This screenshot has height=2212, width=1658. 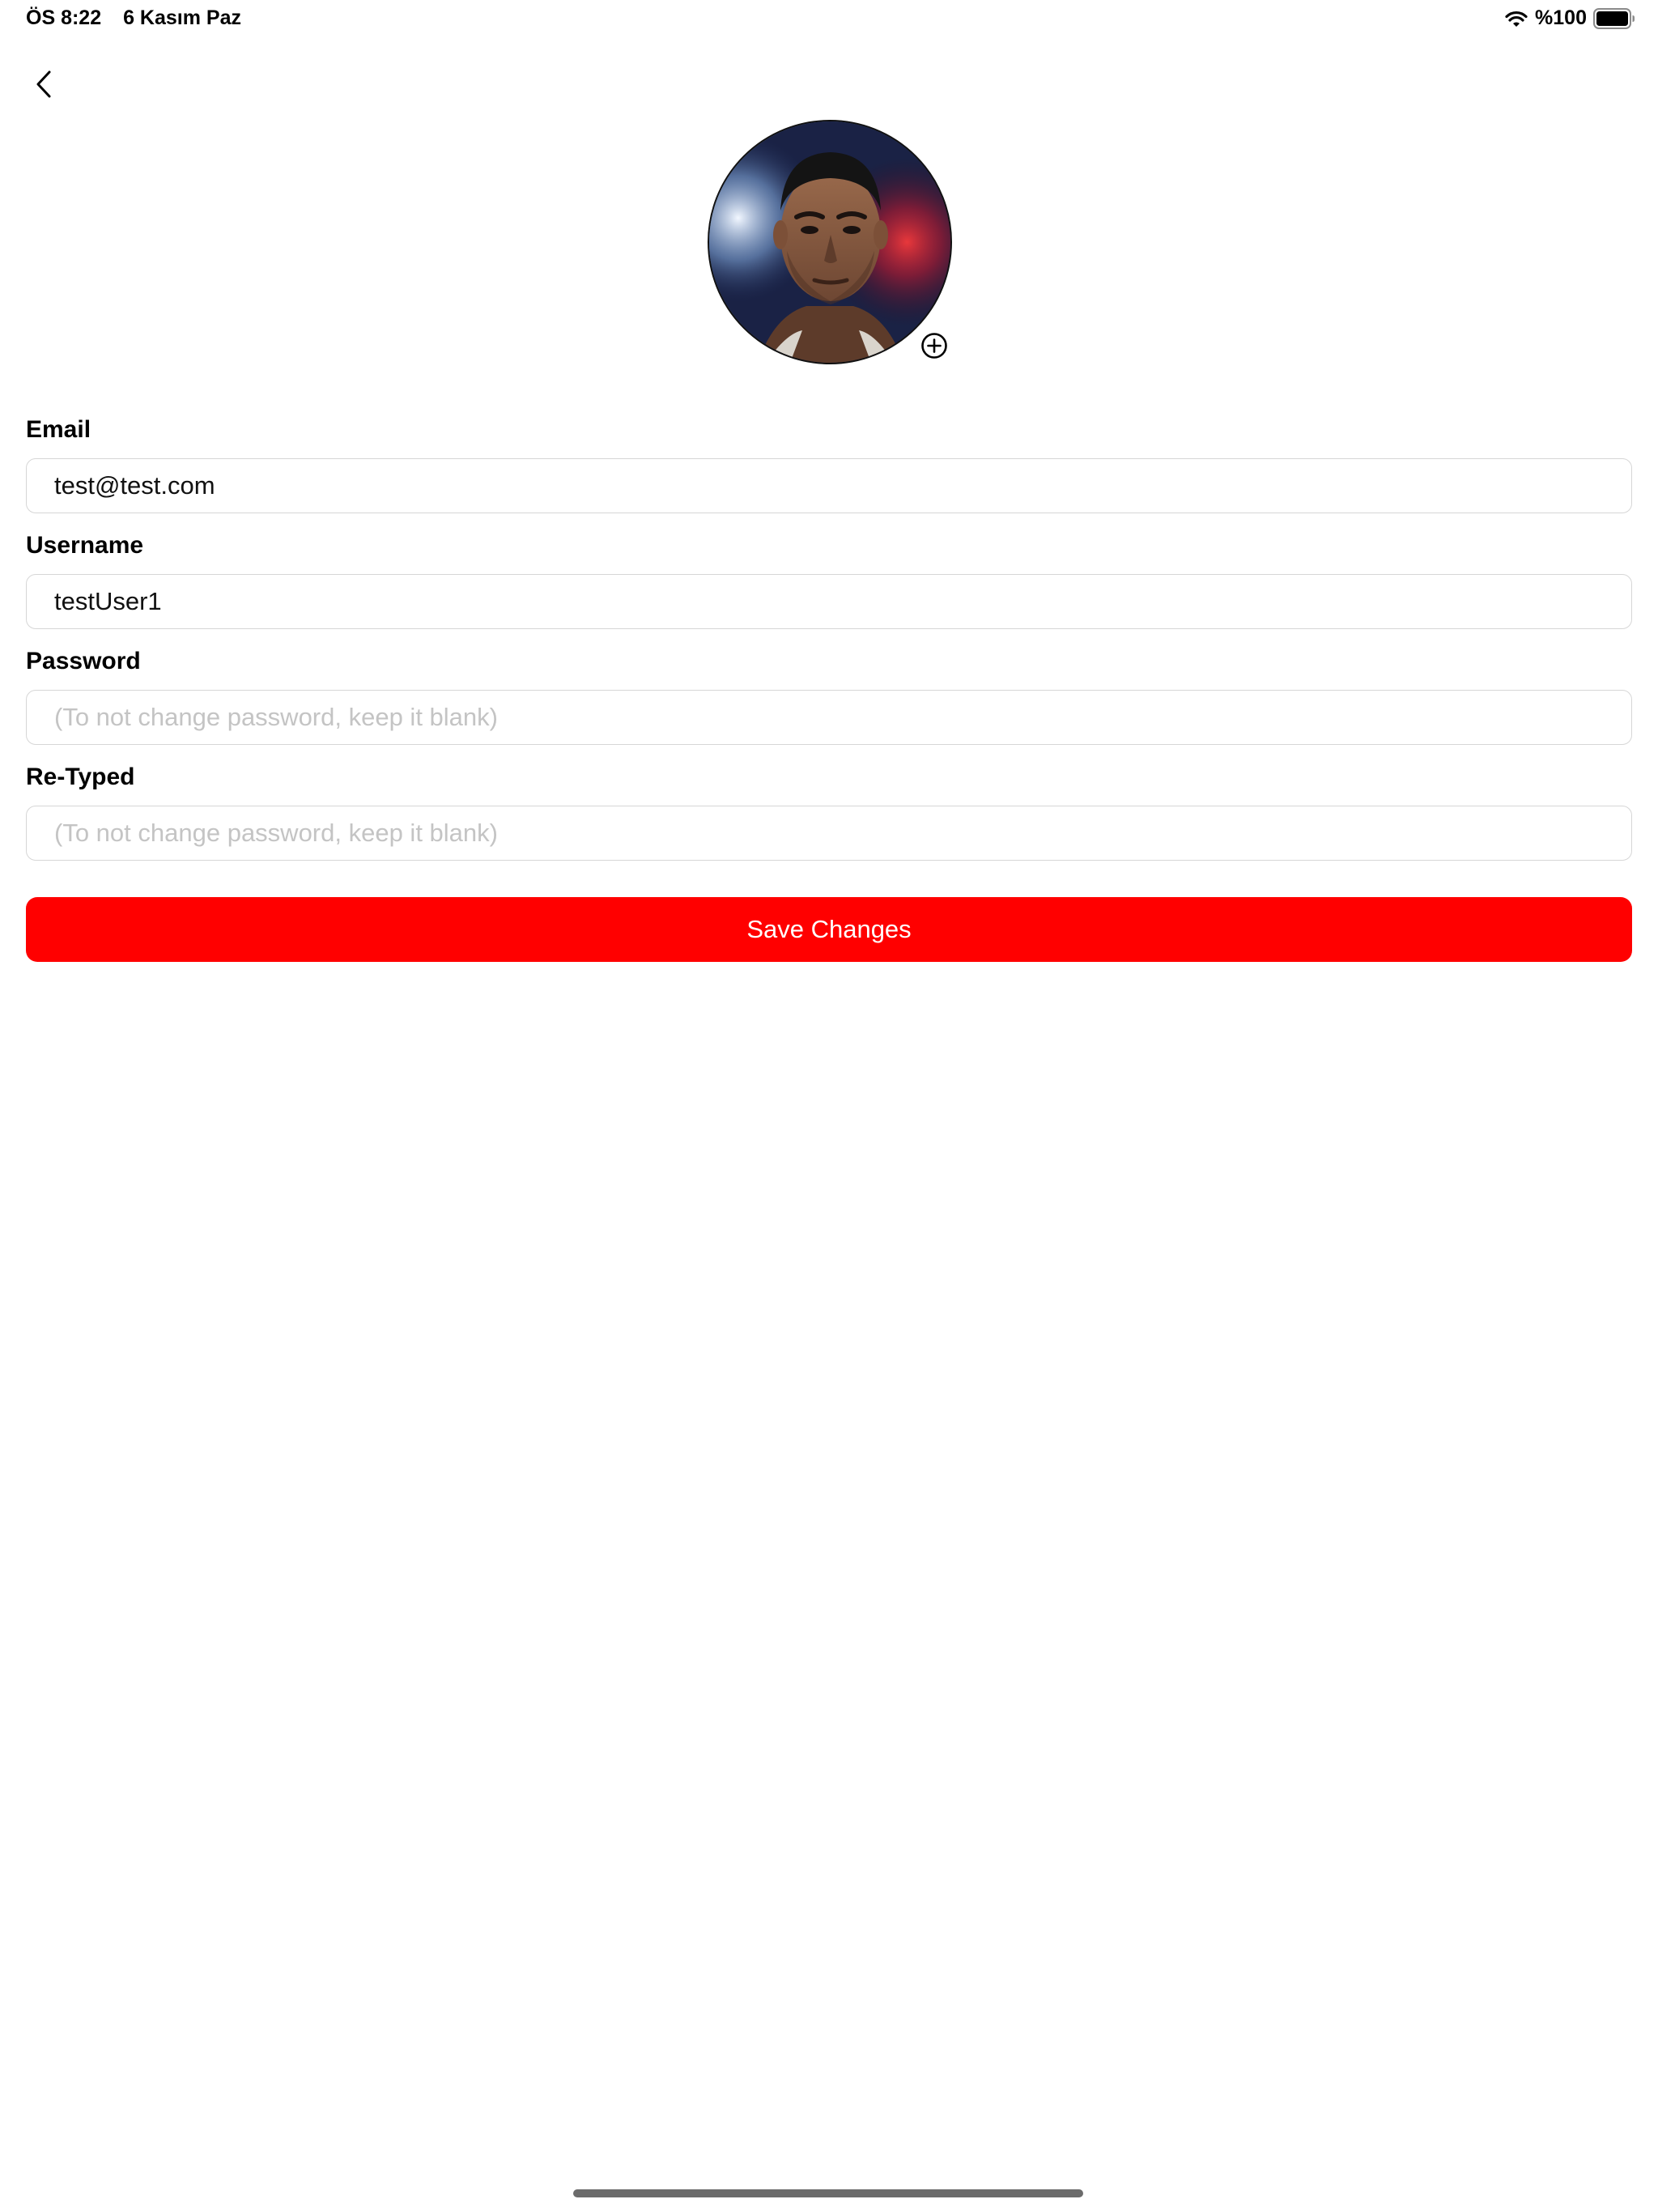 I want to click on save-changes-button: Save Changes, so click(x=829, y=929).